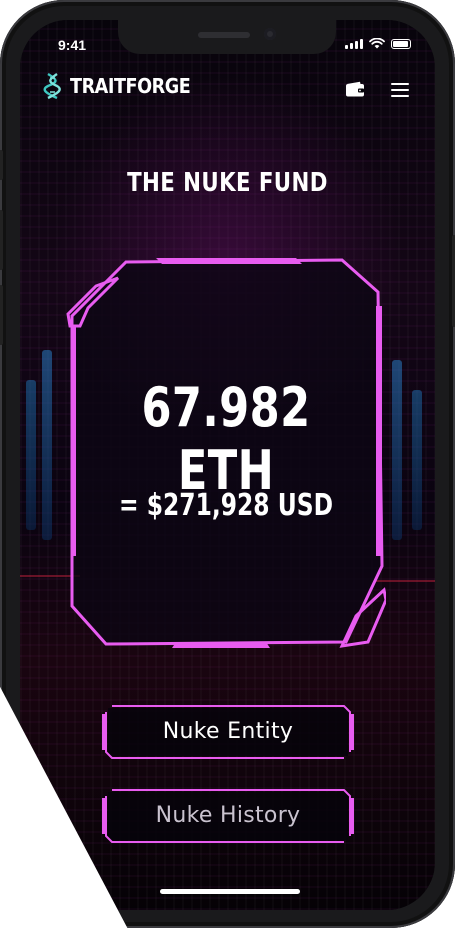  I want to click on status-icons, so click(378, 43).